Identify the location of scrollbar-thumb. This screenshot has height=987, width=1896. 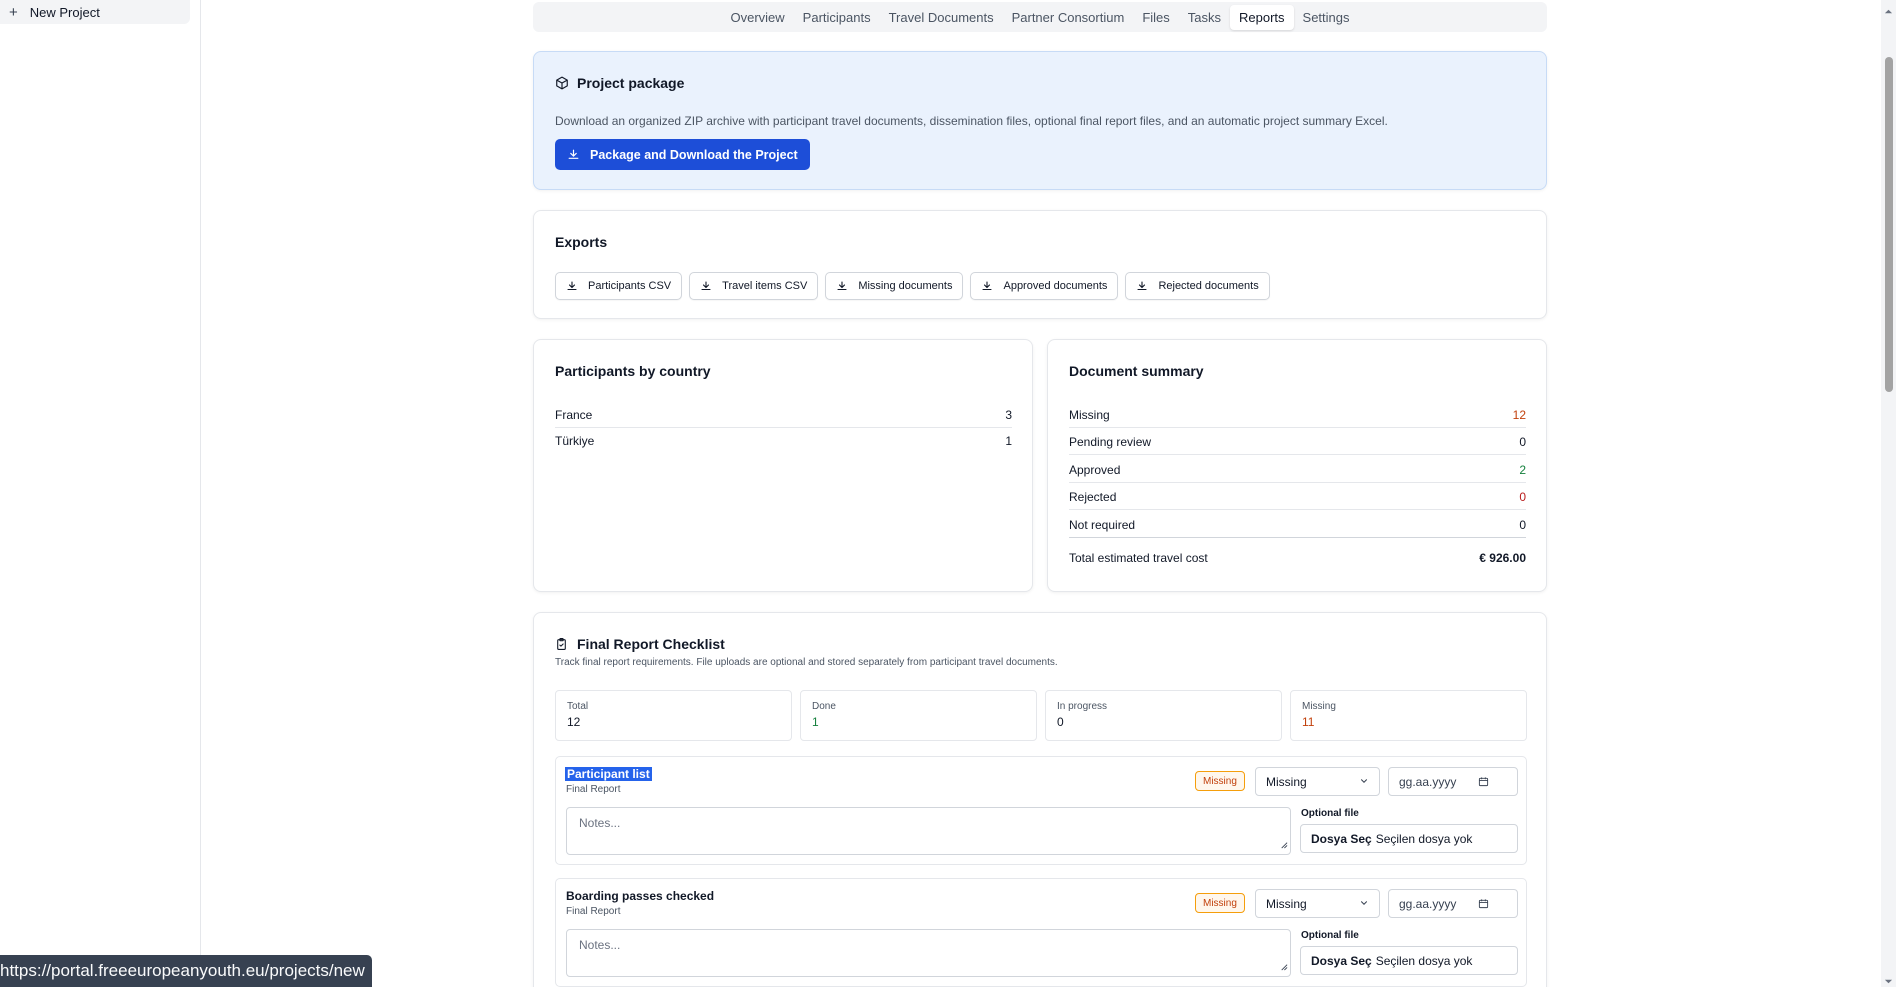
(1889, 224).